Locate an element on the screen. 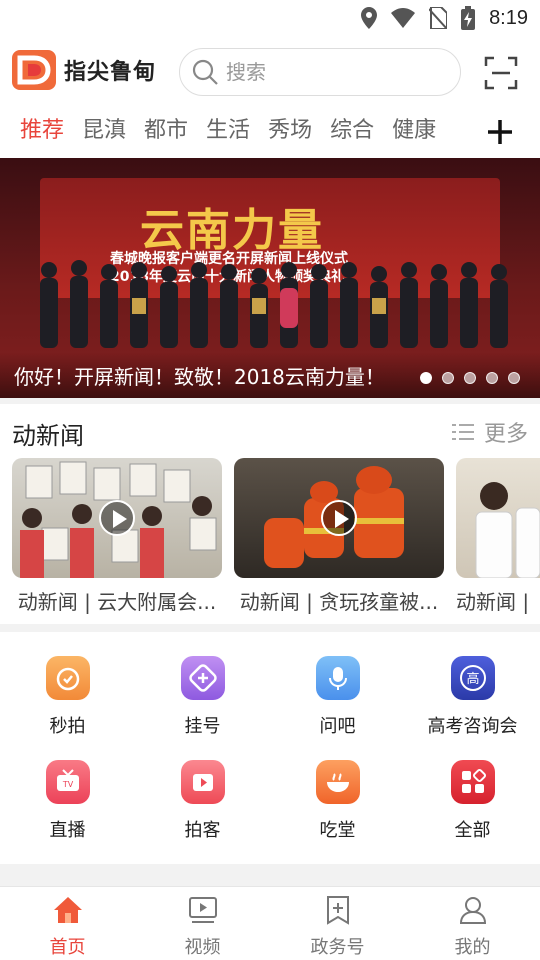  service-wenba: 问吧 is located at coordinates (337, 697).